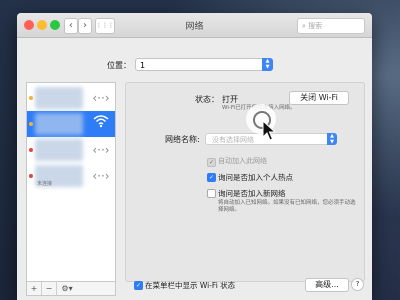 This screenshot has height=300, width=400. I want to click on location-value: 1, so click(143, 65).